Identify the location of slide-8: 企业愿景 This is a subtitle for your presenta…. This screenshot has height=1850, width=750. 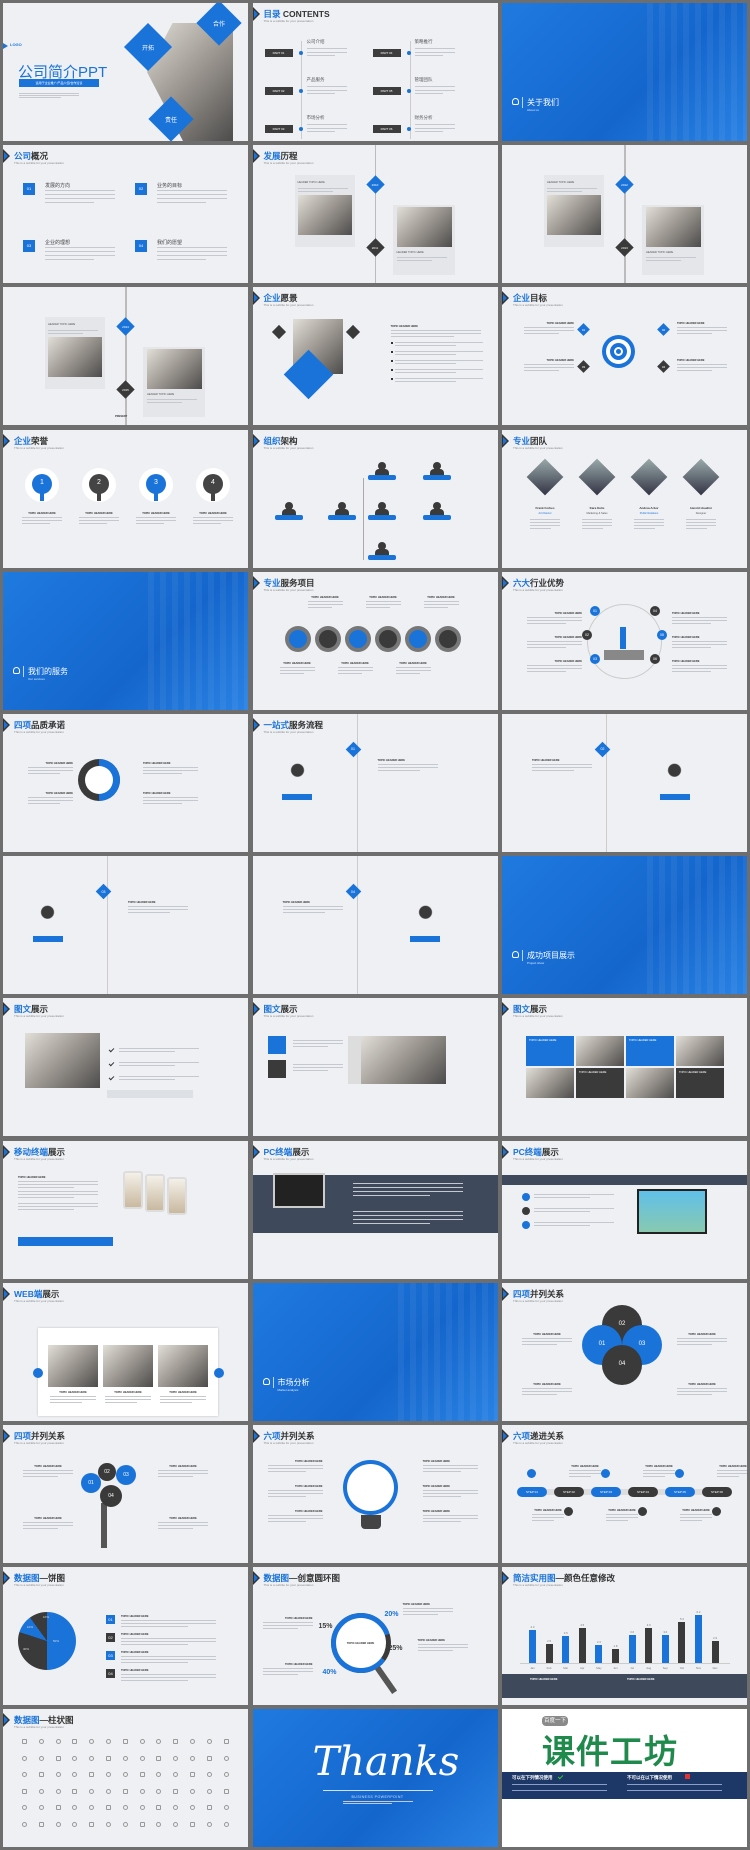
(375, 356).